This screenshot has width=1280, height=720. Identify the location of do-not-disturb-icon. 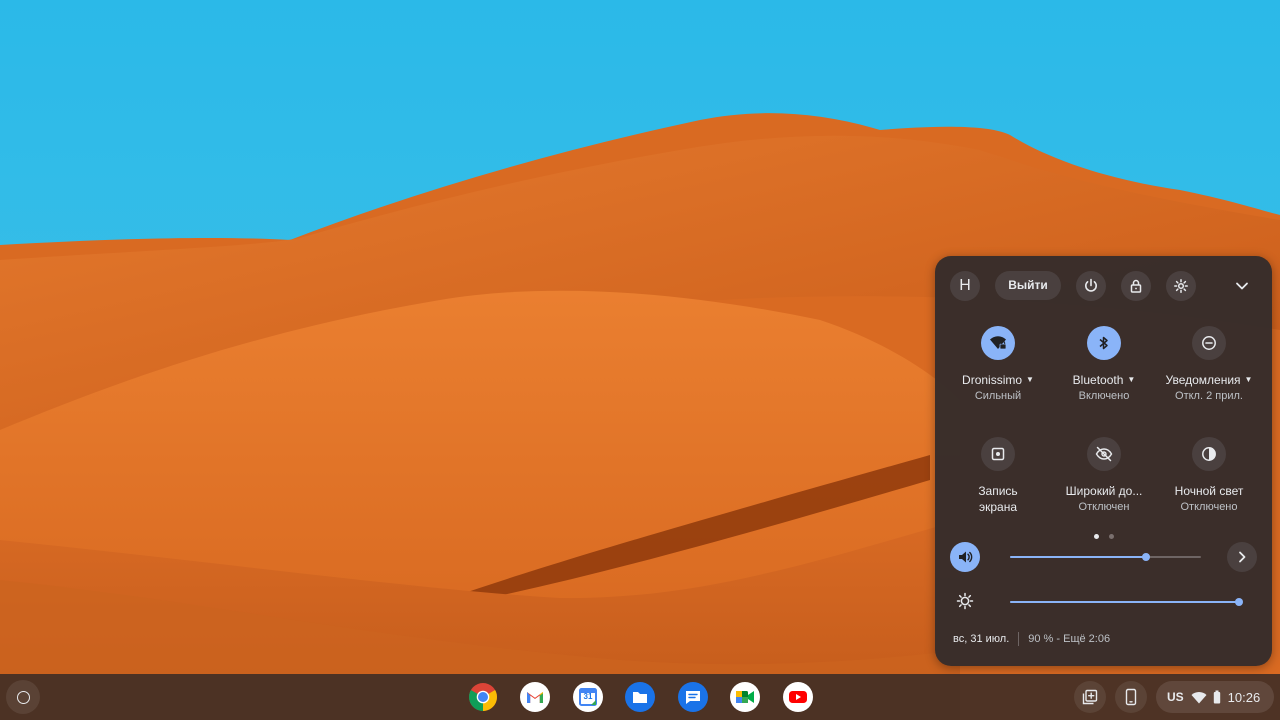
(1209, 343).